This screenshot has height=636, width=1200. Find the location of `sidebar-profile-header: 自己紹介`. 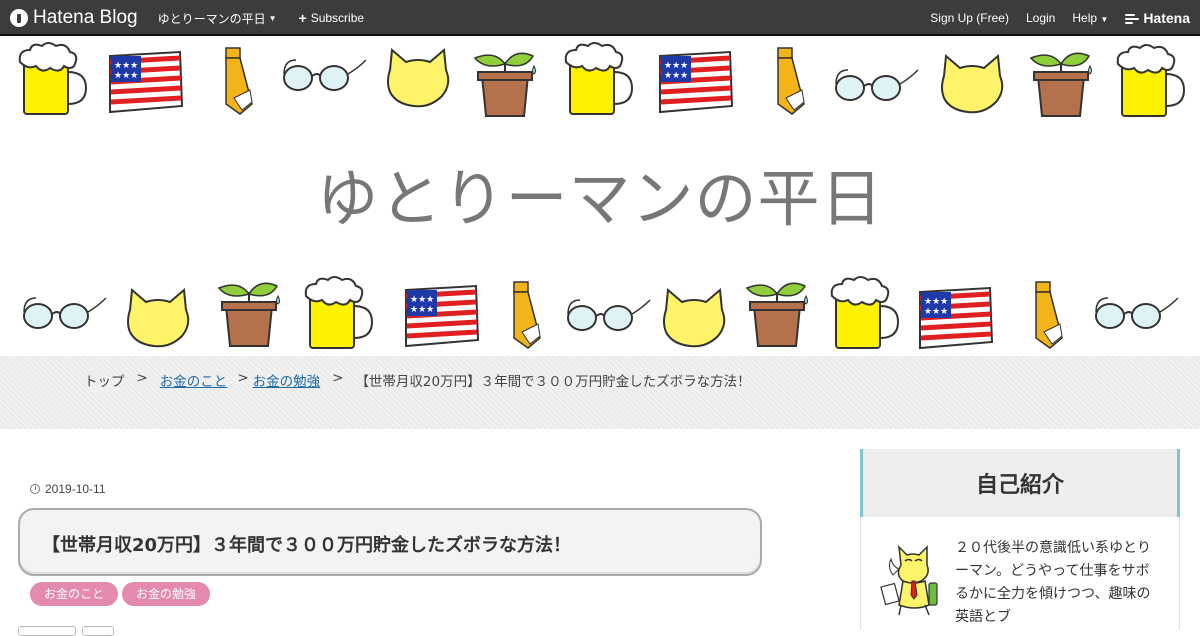

sidebar-profile-header: 自己紹介 is located at coordinates (1020, 483).